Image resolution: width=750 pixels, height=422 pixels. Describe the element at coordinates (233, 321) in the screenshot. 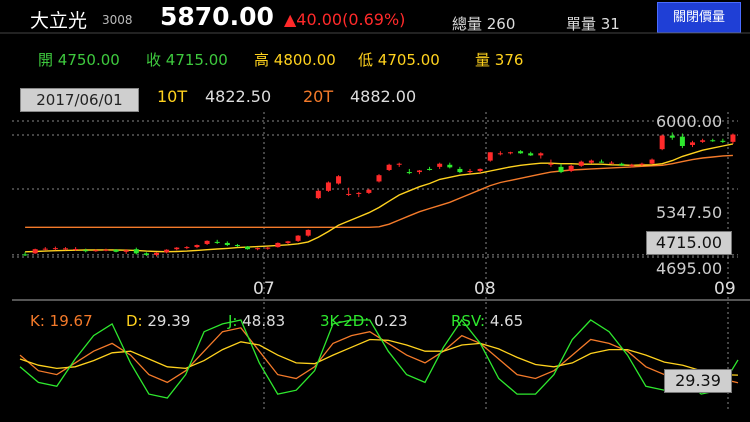

I see `j-label: J:` at that location.